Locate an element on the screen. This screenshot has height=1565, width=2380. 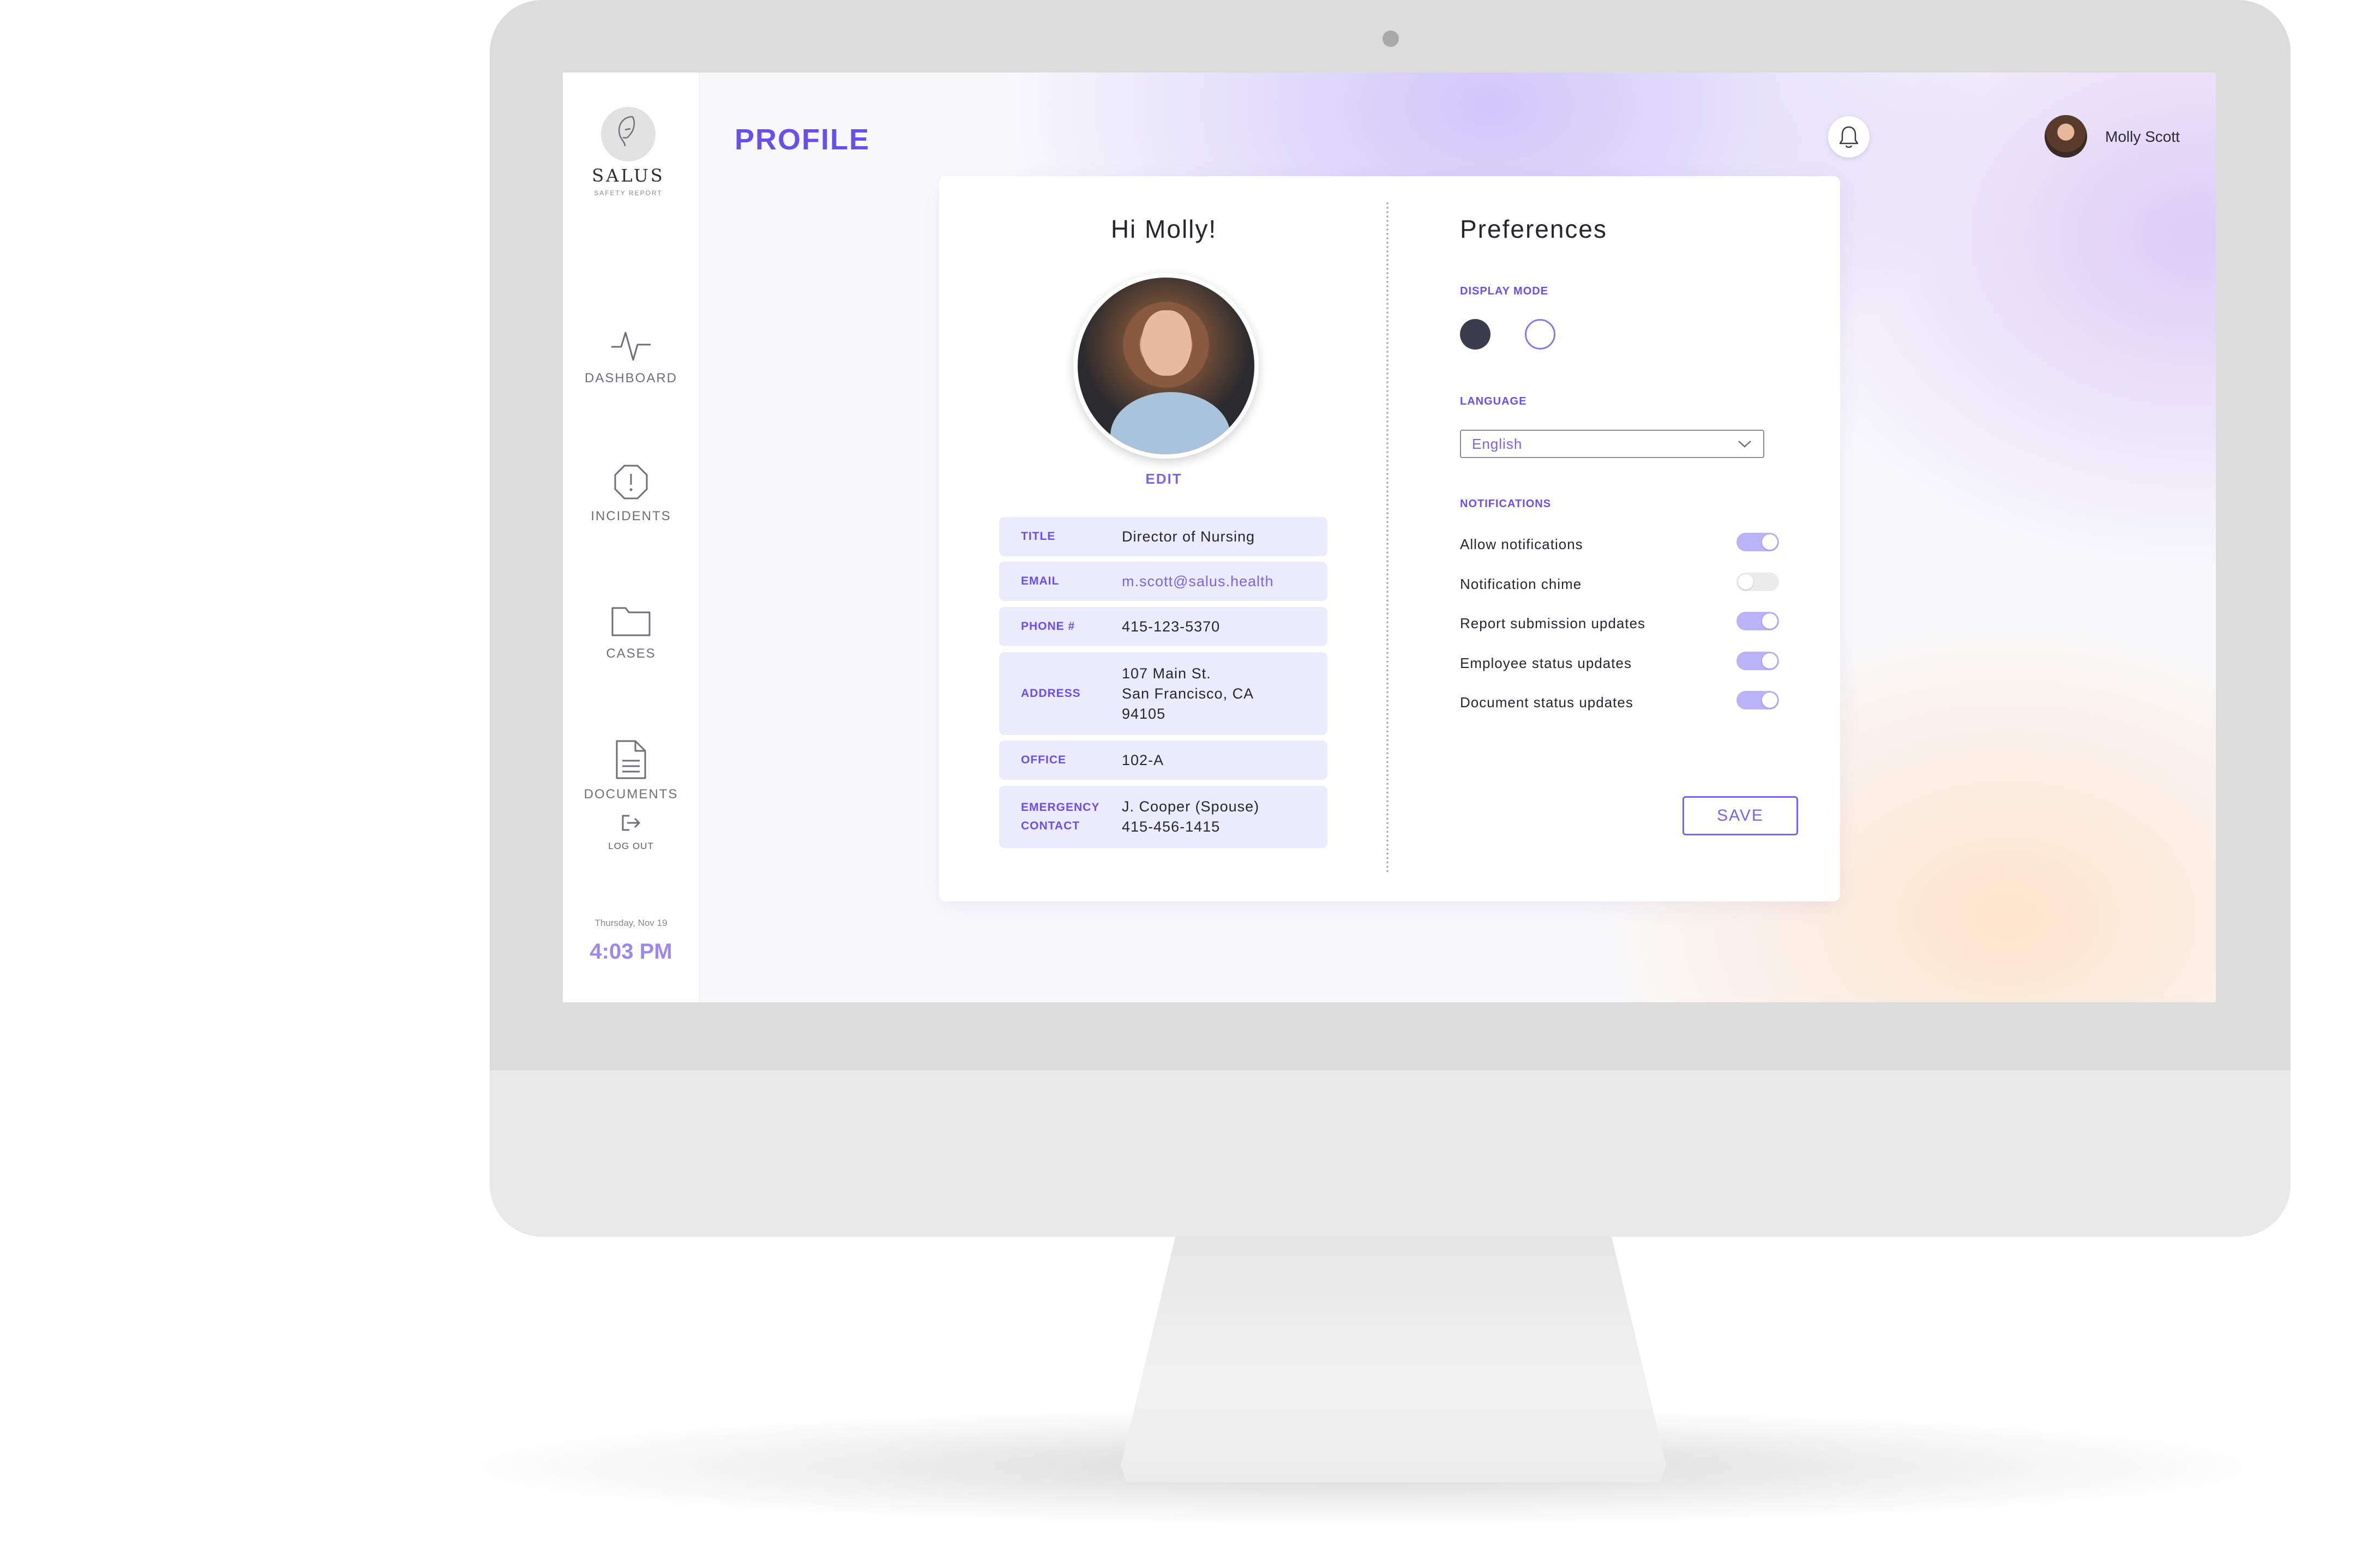
sidebar-item-documents: DOCUMENTS is located at coordinates (631, 770).